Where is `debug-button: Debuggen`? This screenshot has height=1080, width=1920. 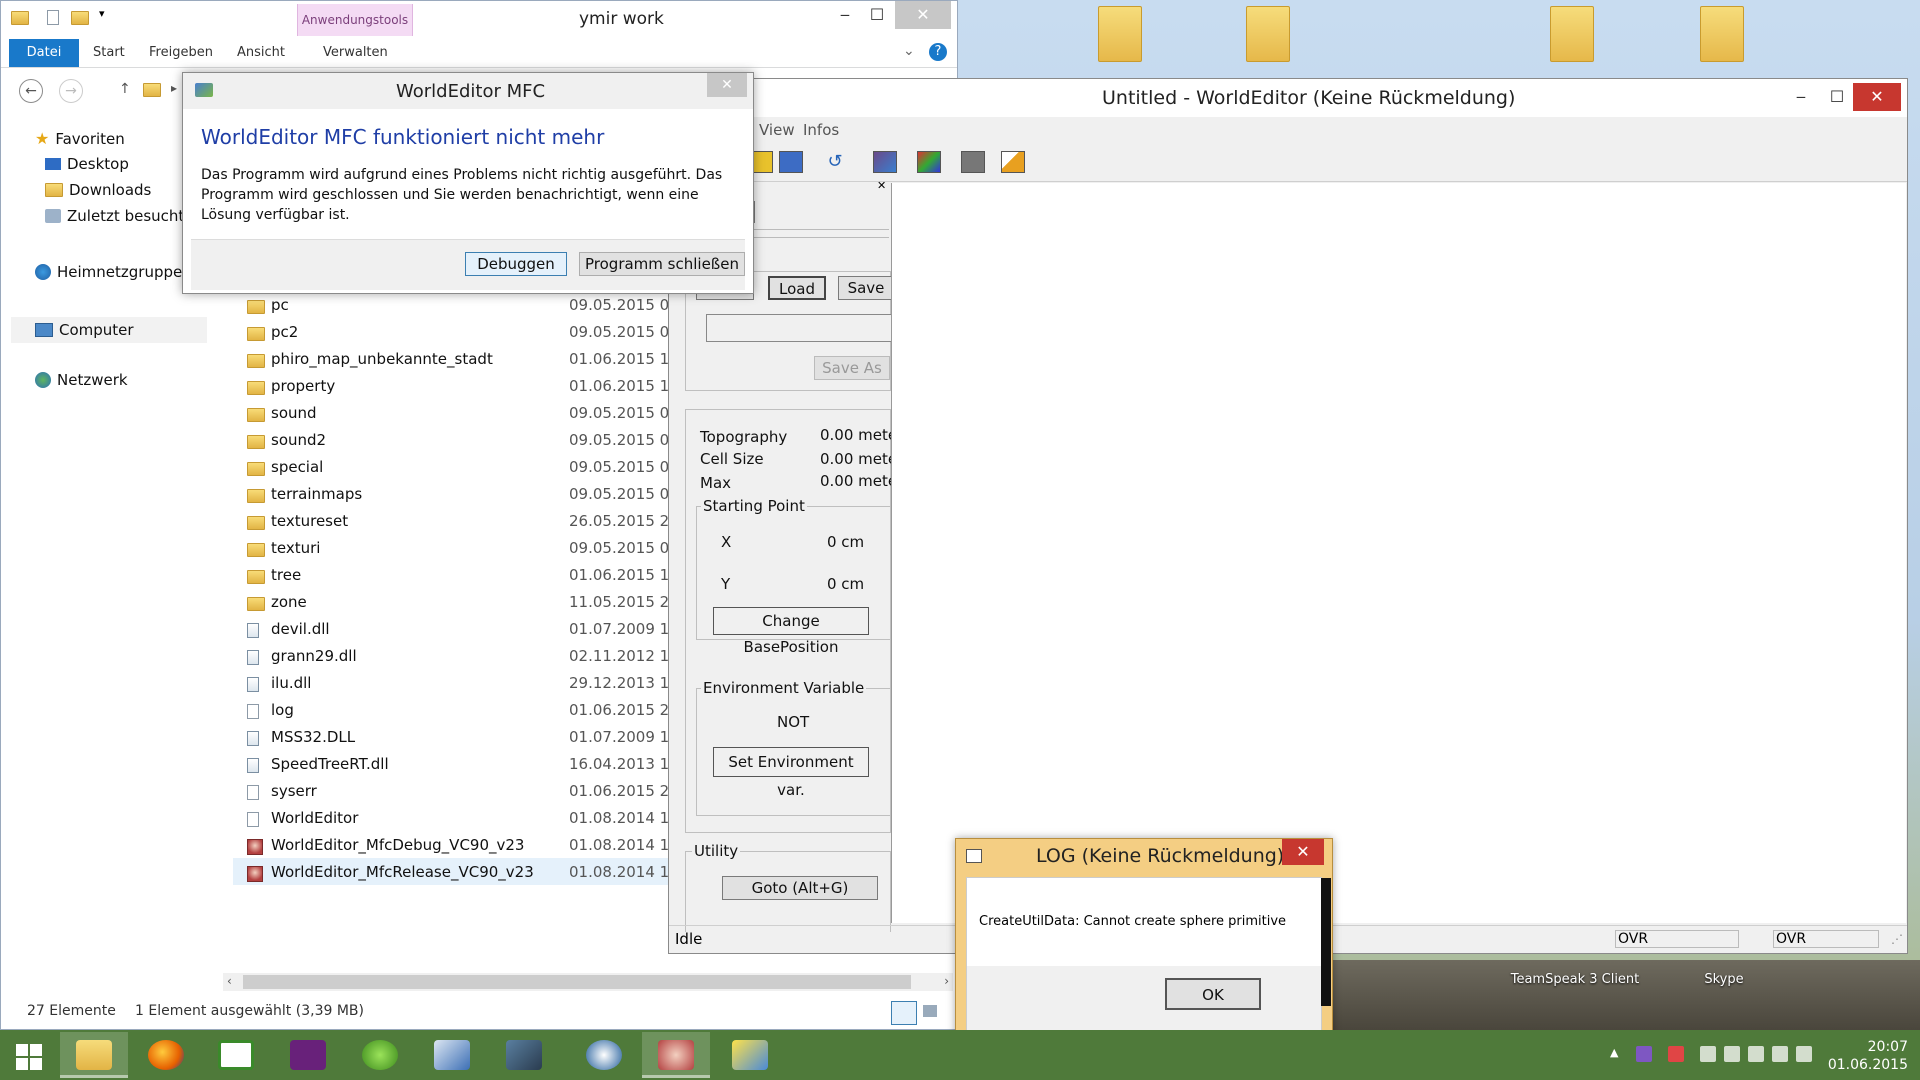 debug-button: Debuggen is located at coordinates (516, 264).